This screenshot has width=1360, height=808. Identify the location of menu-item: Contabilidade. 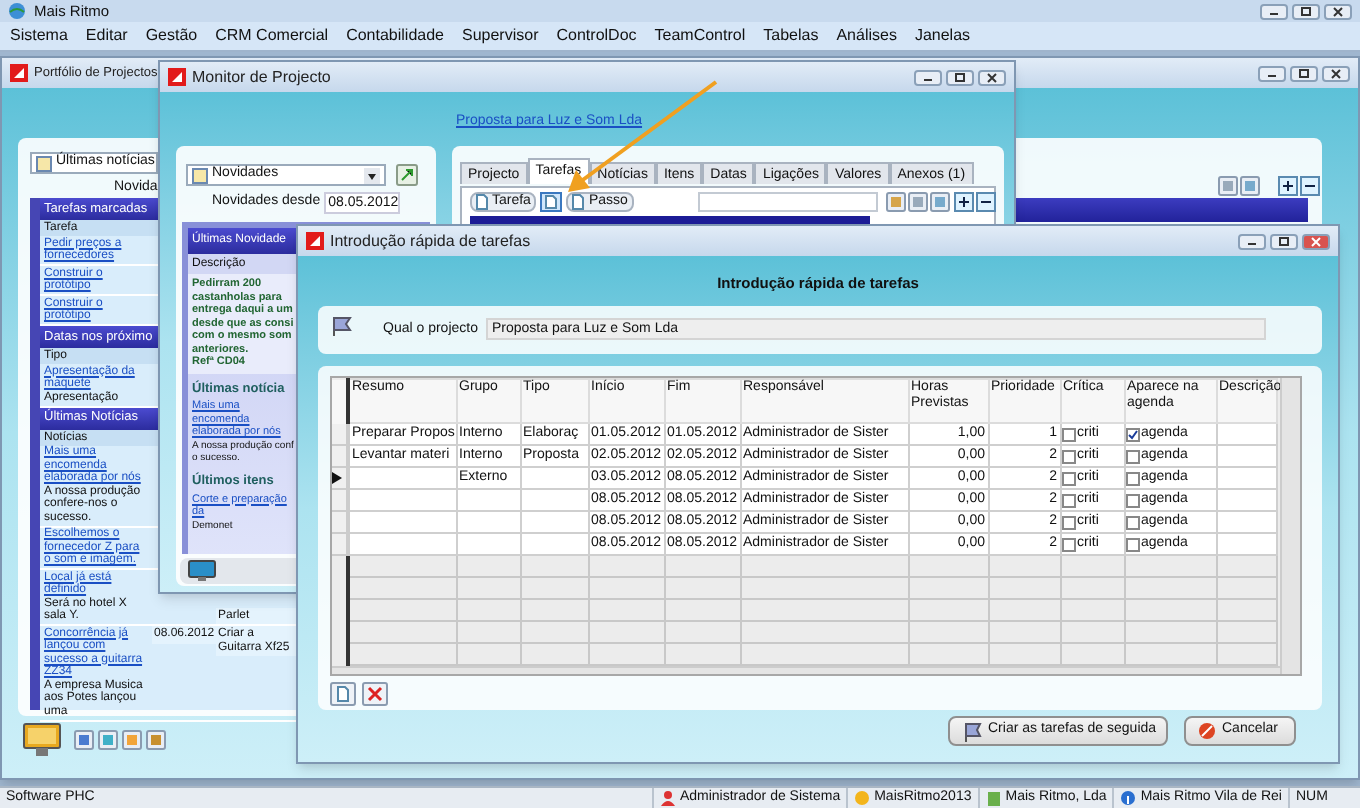
(395, 36).